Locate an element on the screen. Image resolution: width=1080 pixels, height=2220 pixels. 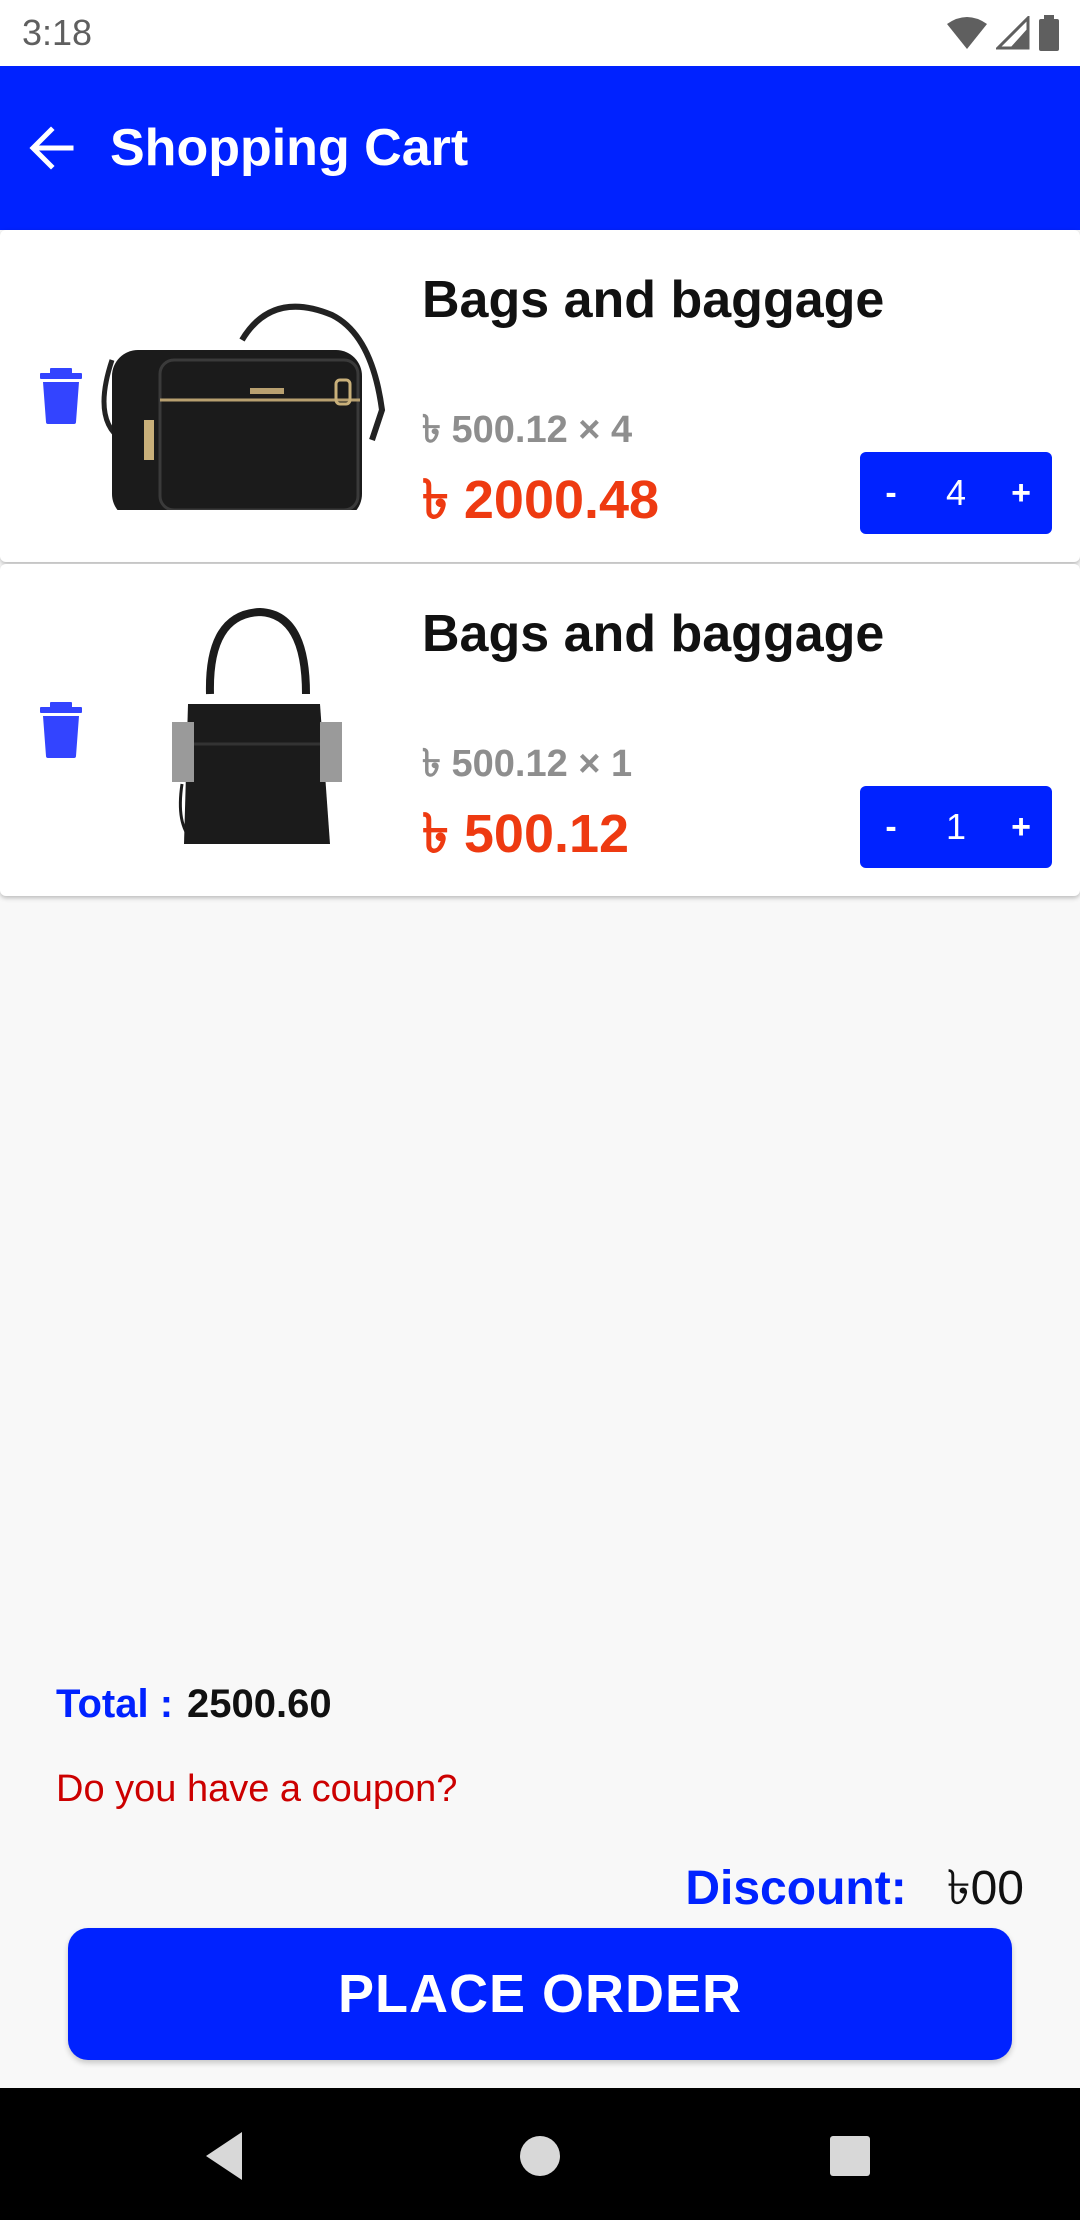
quantity-stepper: - 4 + is located at coordinates (956, 493).